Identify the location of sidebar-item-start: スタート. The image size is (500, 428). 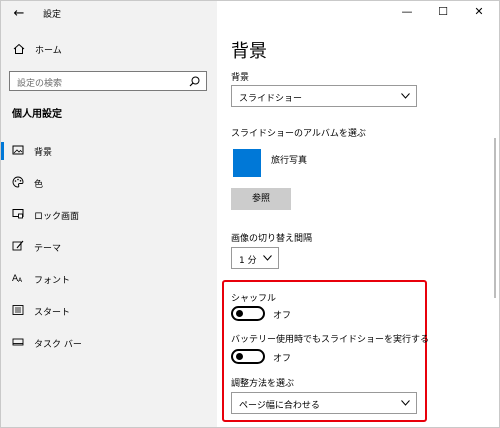
(109, 311).